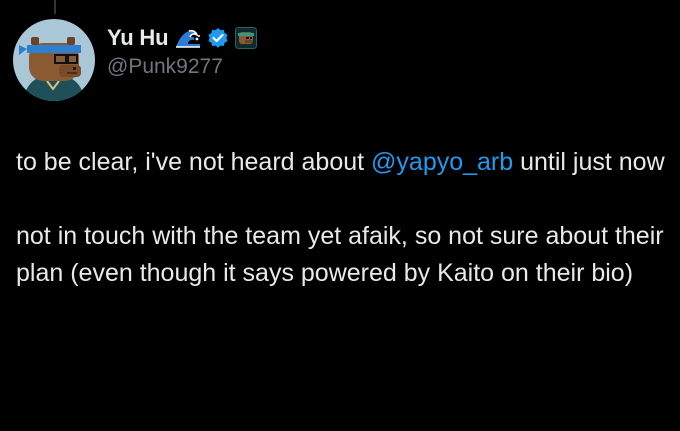 The image size is (680, 431). I want to click on post-header: Yu Hu @Punk9277, so click(135, 60).